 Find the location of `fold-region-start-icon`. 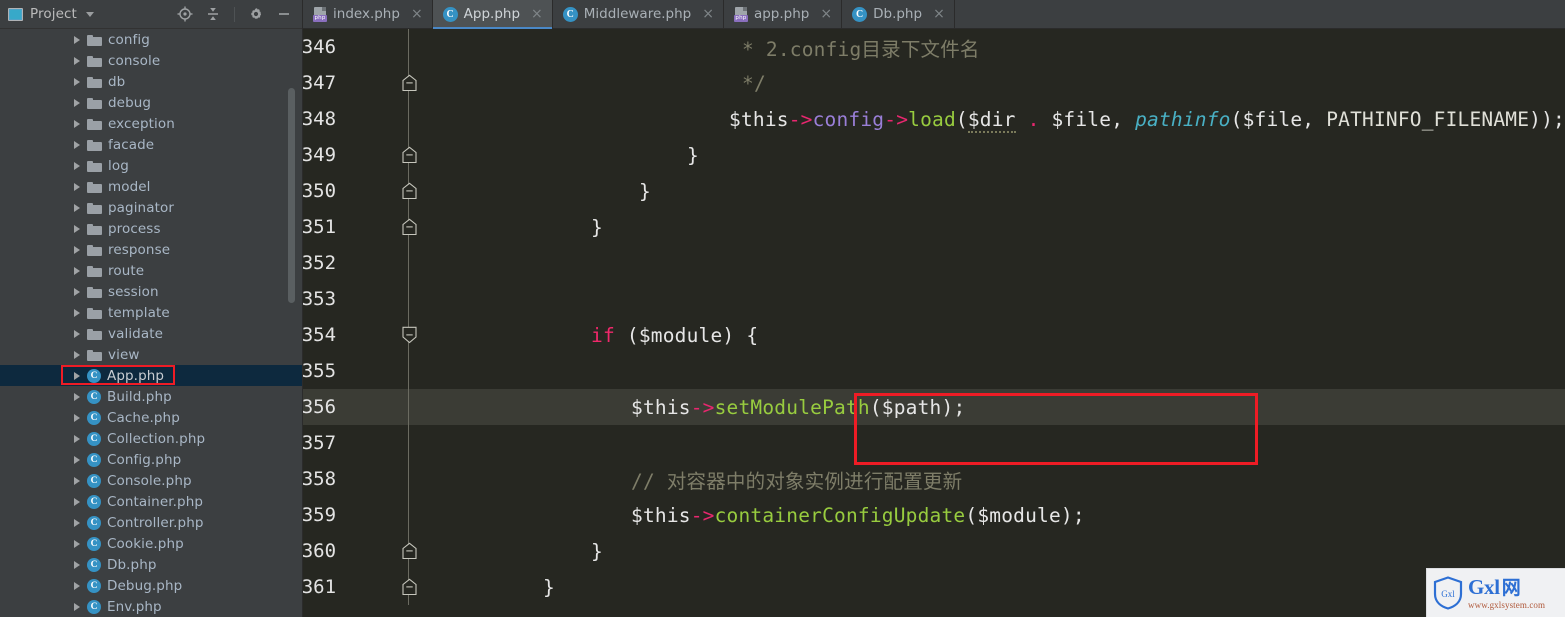

fold-region-start-icon is located at coordinates (409, 335).